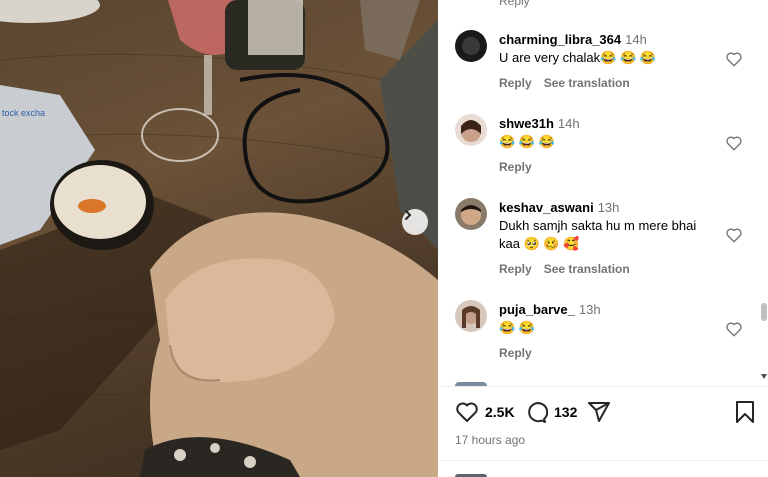 The width and height of the screenshot is (768, 477). I want to click on next-image-button, so click(415, 222).